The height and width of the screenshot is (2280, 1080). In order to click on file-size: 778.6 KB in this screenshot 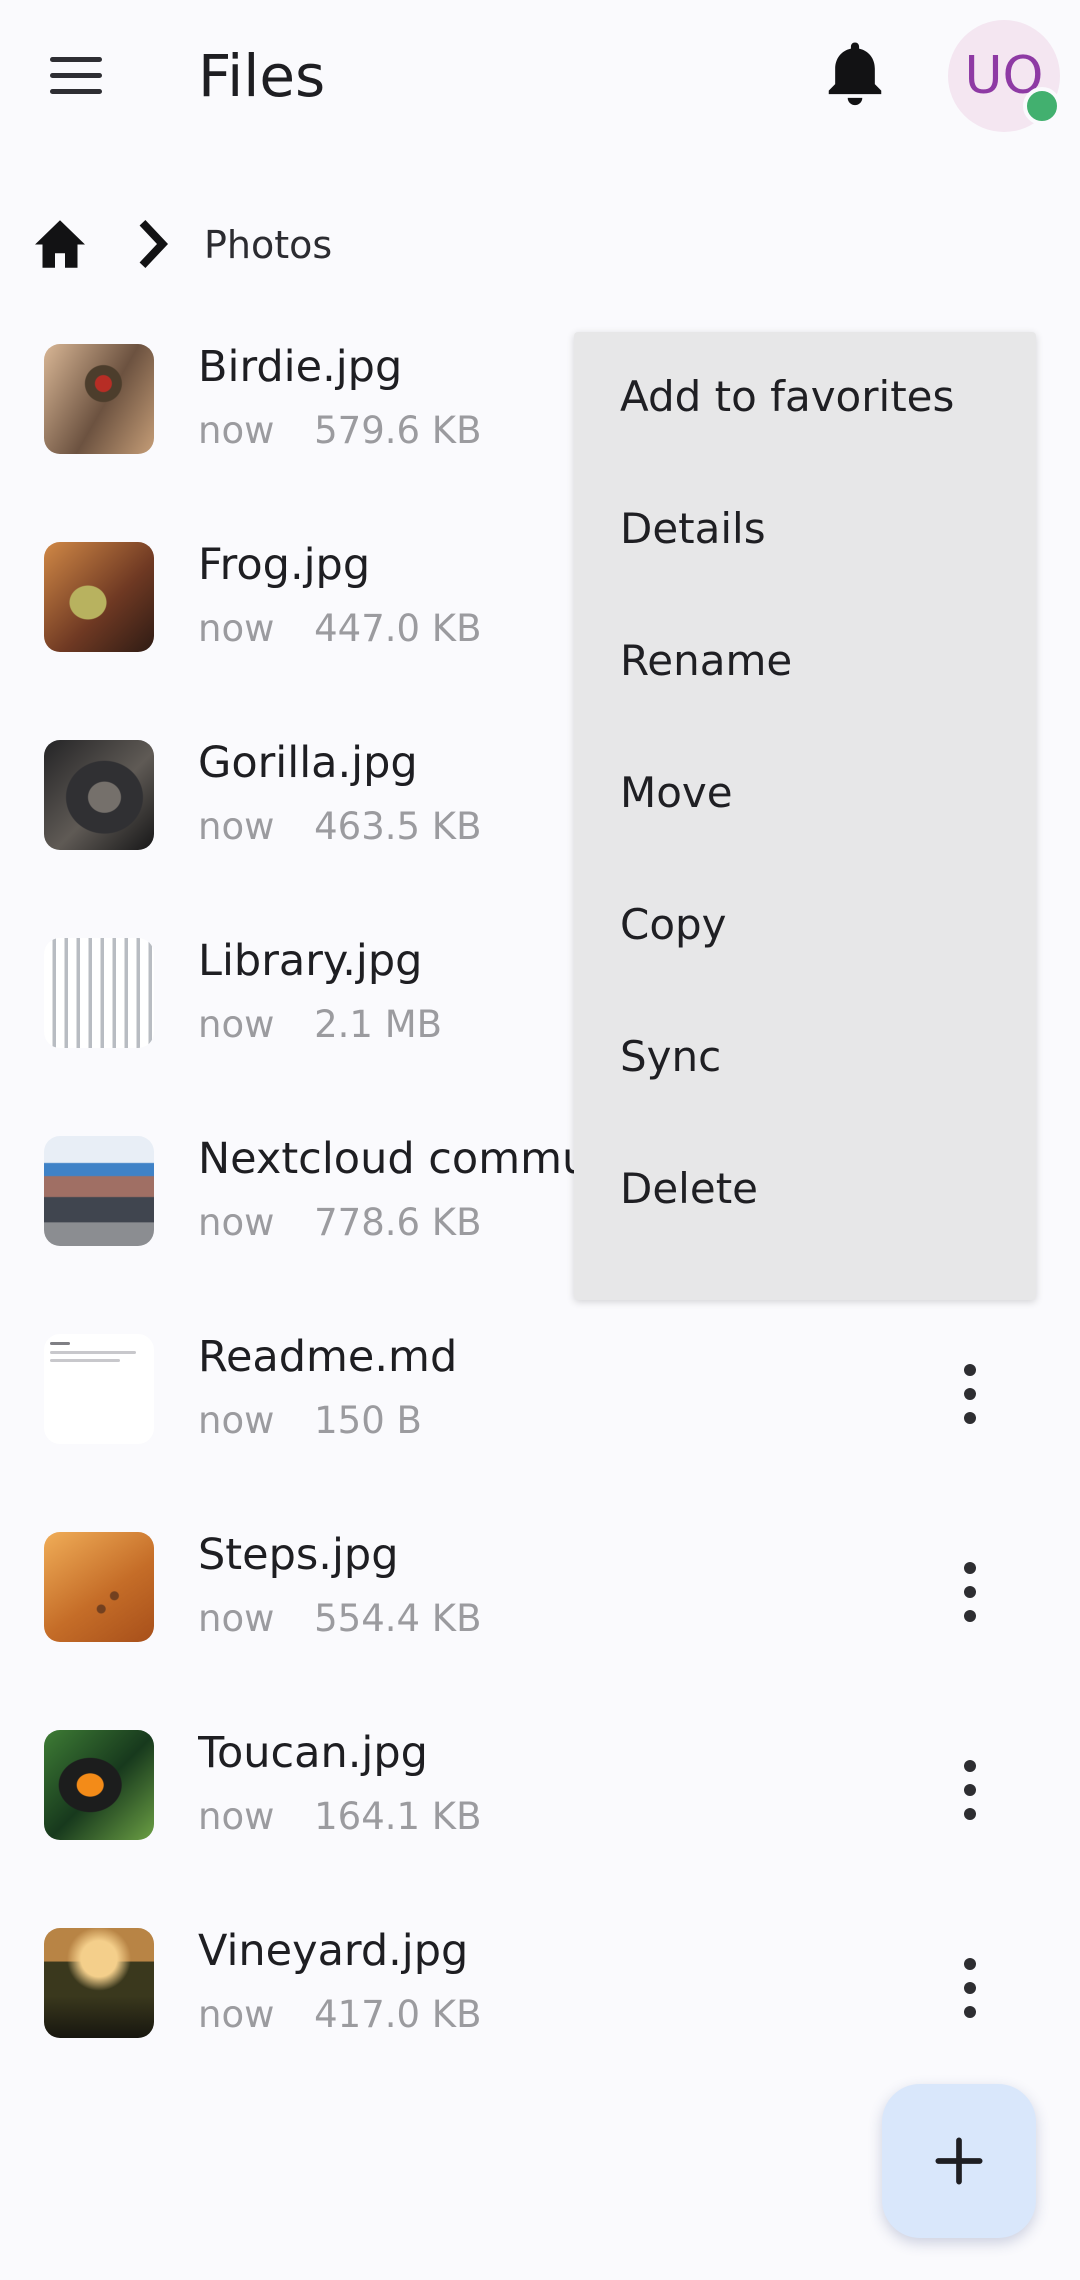, I will do `click(398, 1222)`.